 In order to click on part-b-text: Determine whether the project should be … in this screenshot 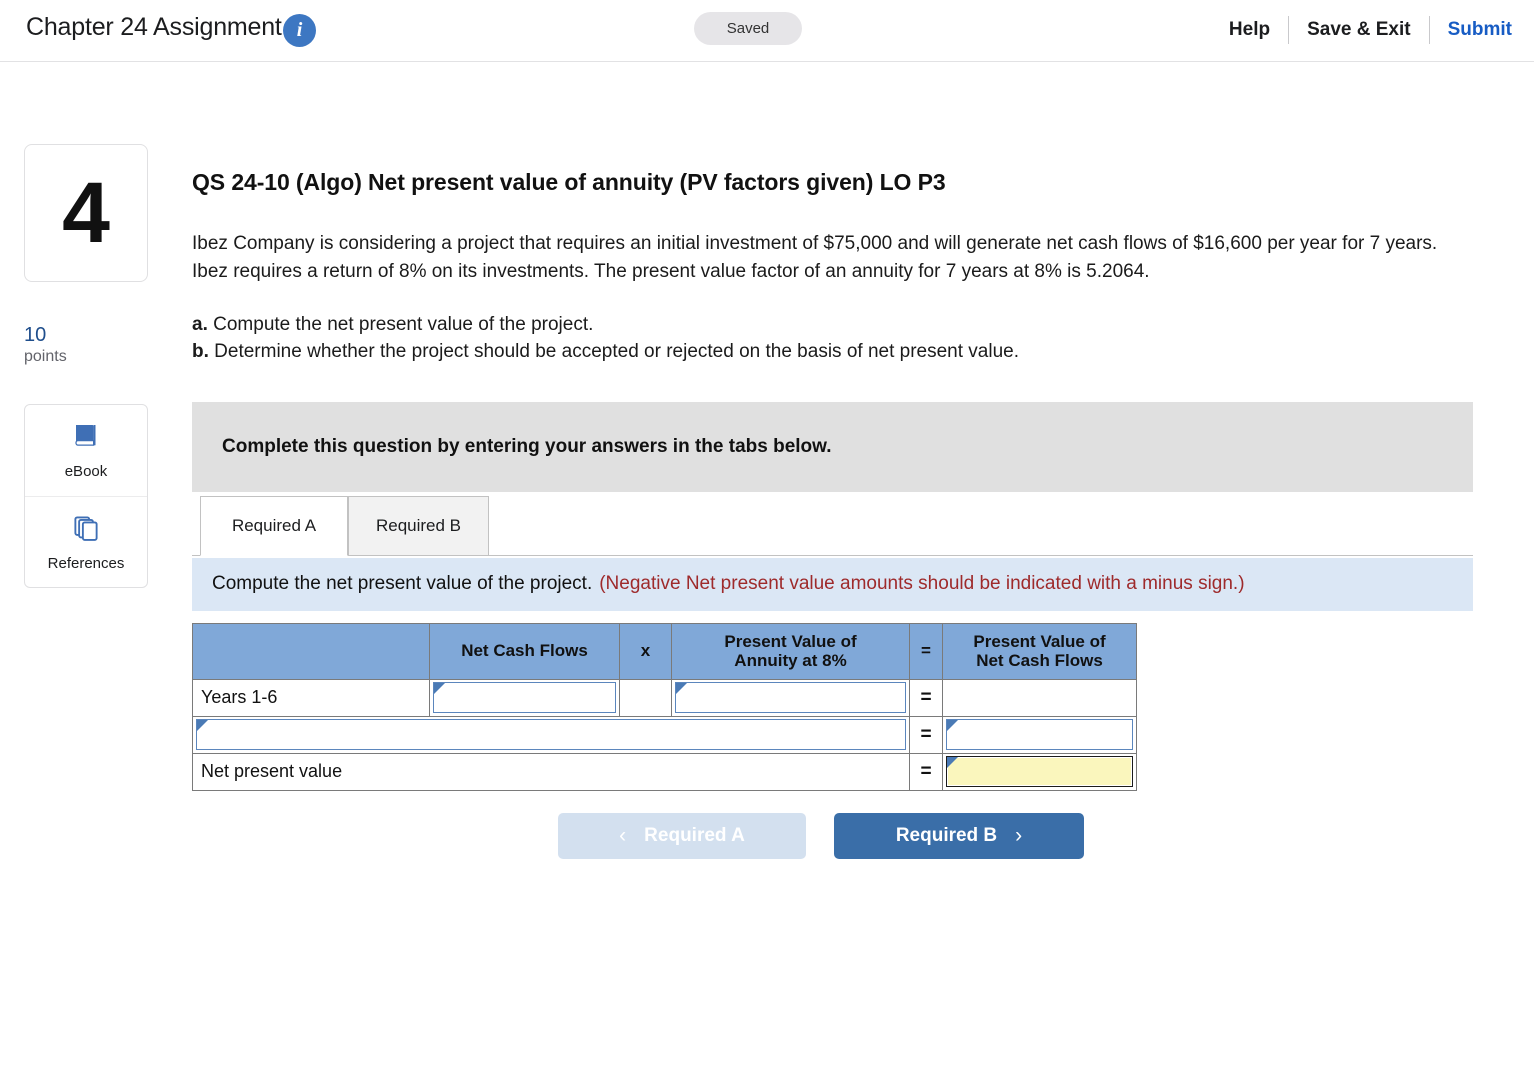, I will do `click(613, 351)`.